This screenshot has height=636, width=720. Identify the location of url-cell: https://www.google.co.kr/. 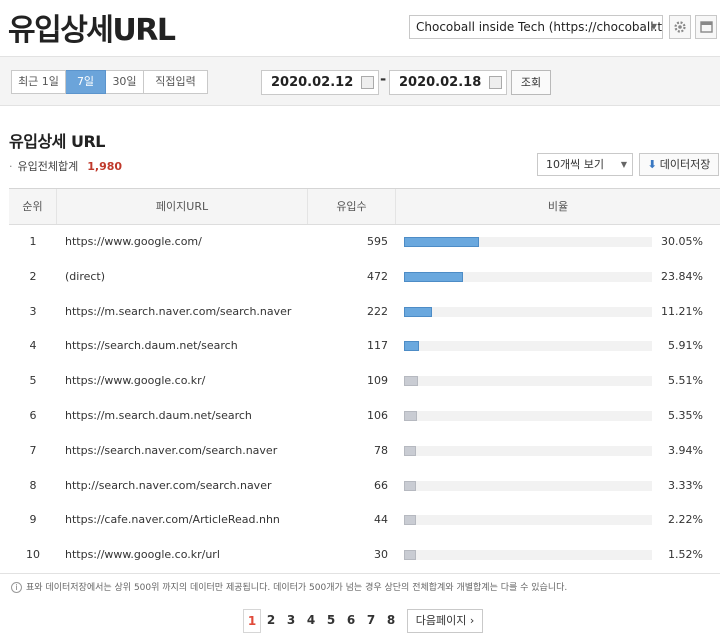
(135, 381).